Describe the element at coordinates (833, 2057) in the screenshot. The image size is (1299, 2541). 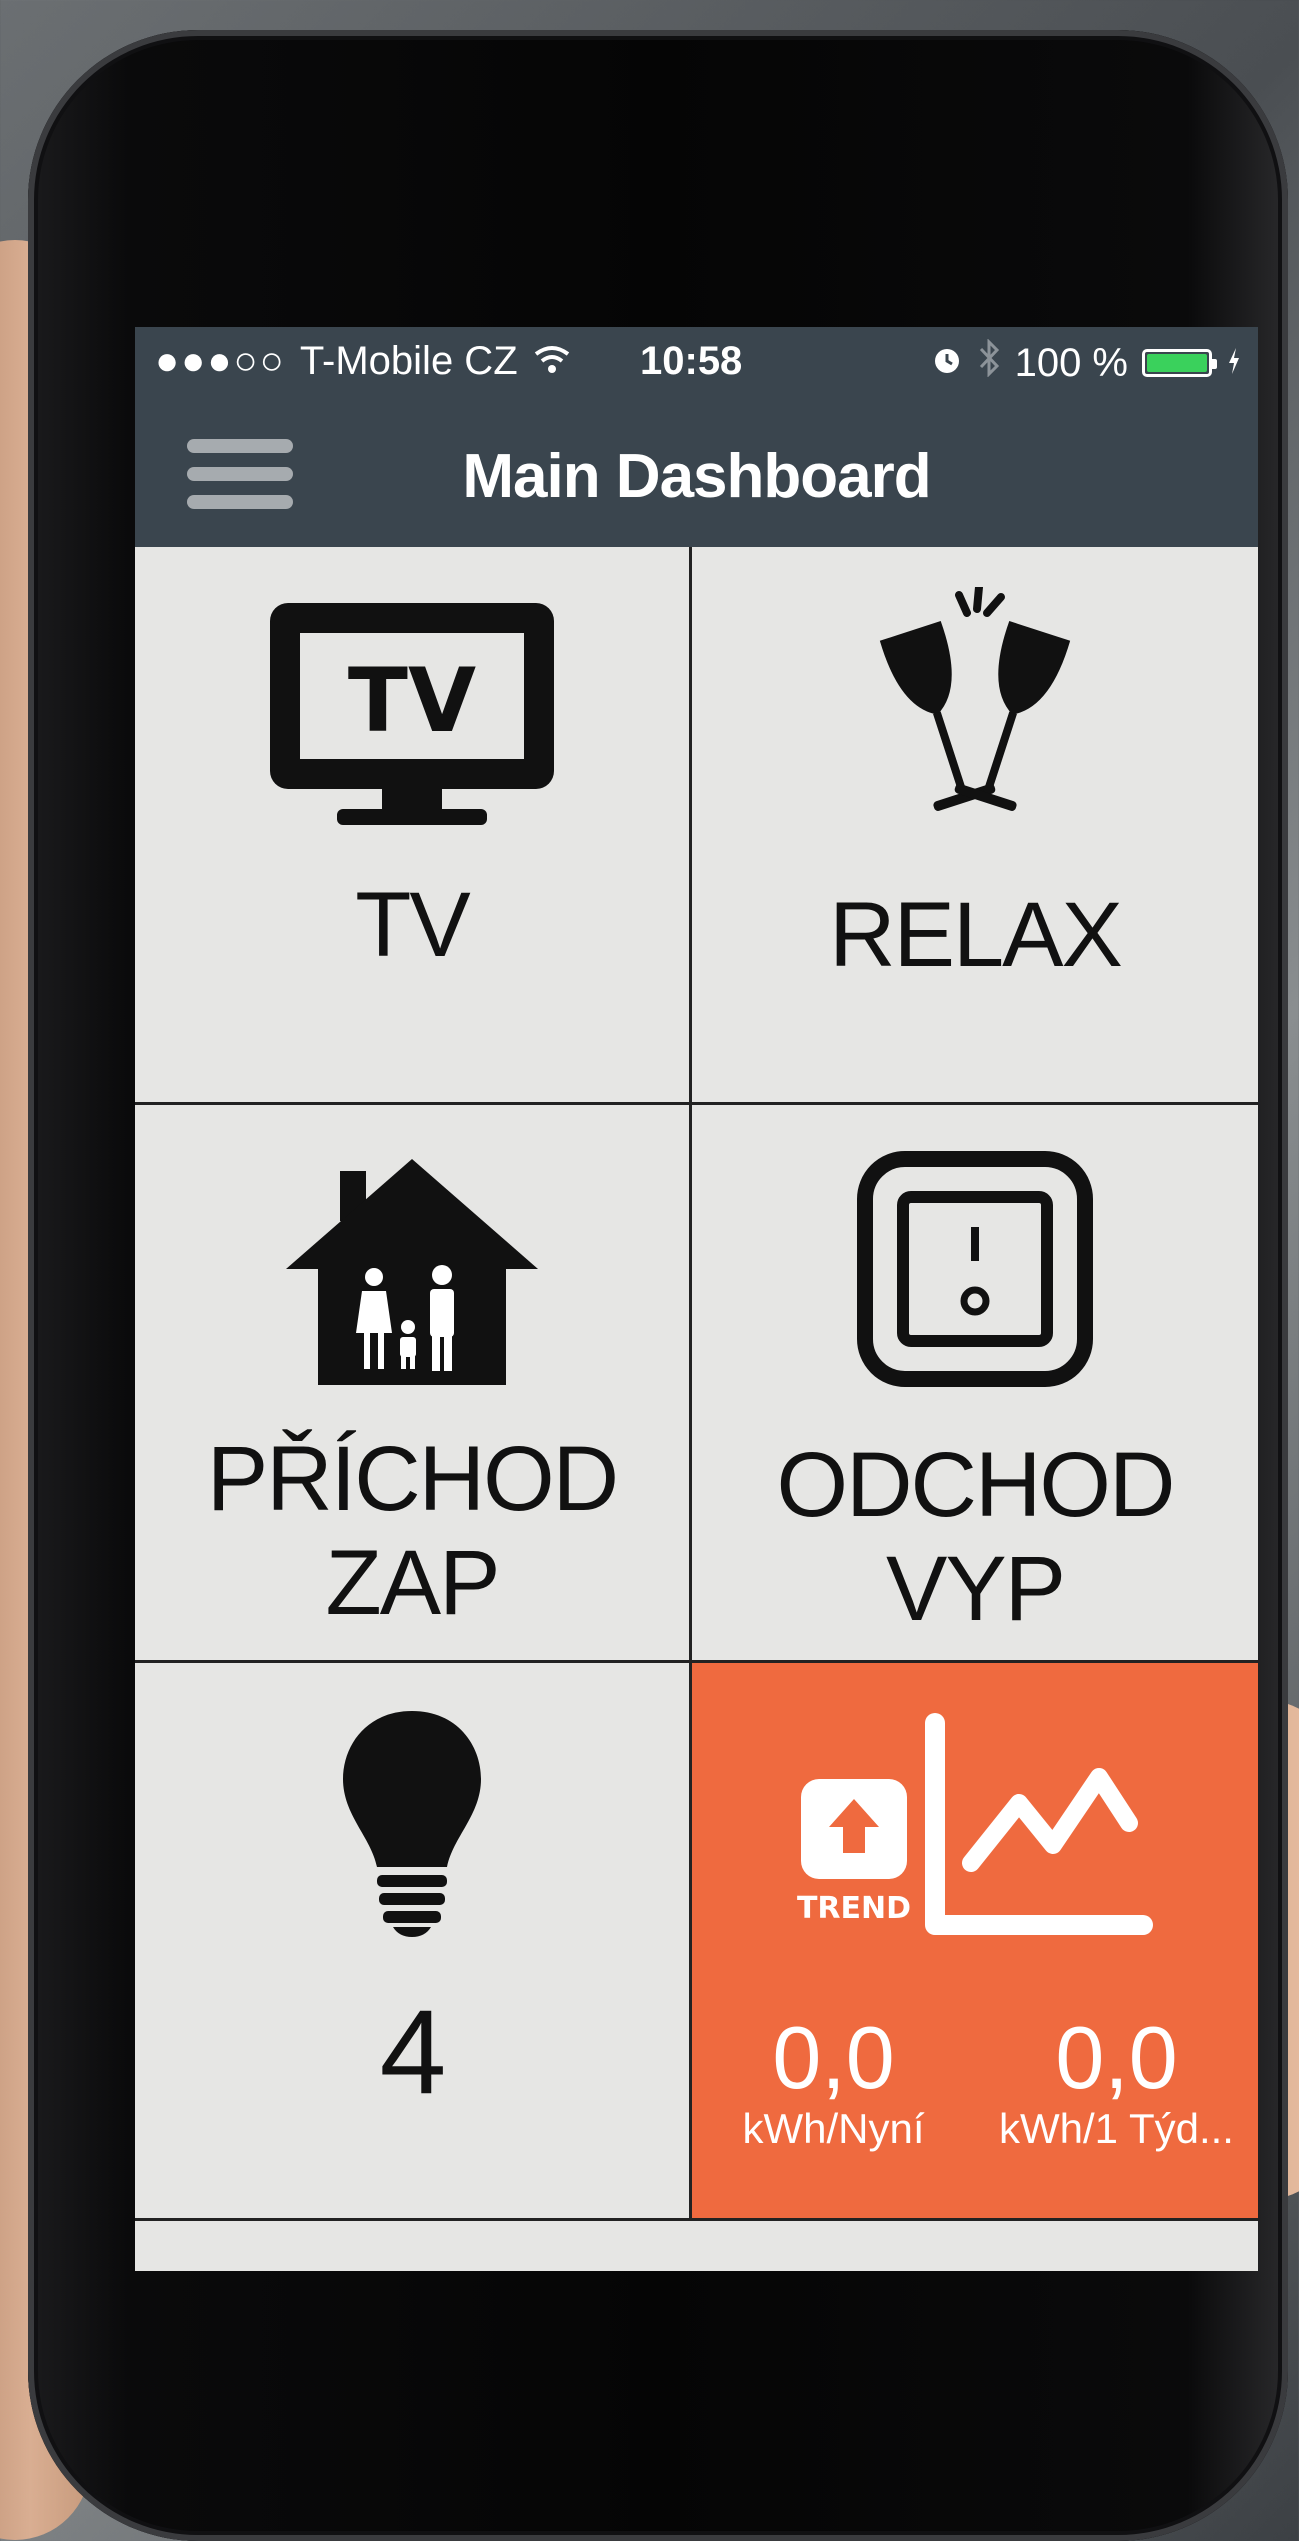
I see `trend-now-value: 0,0` at that location.